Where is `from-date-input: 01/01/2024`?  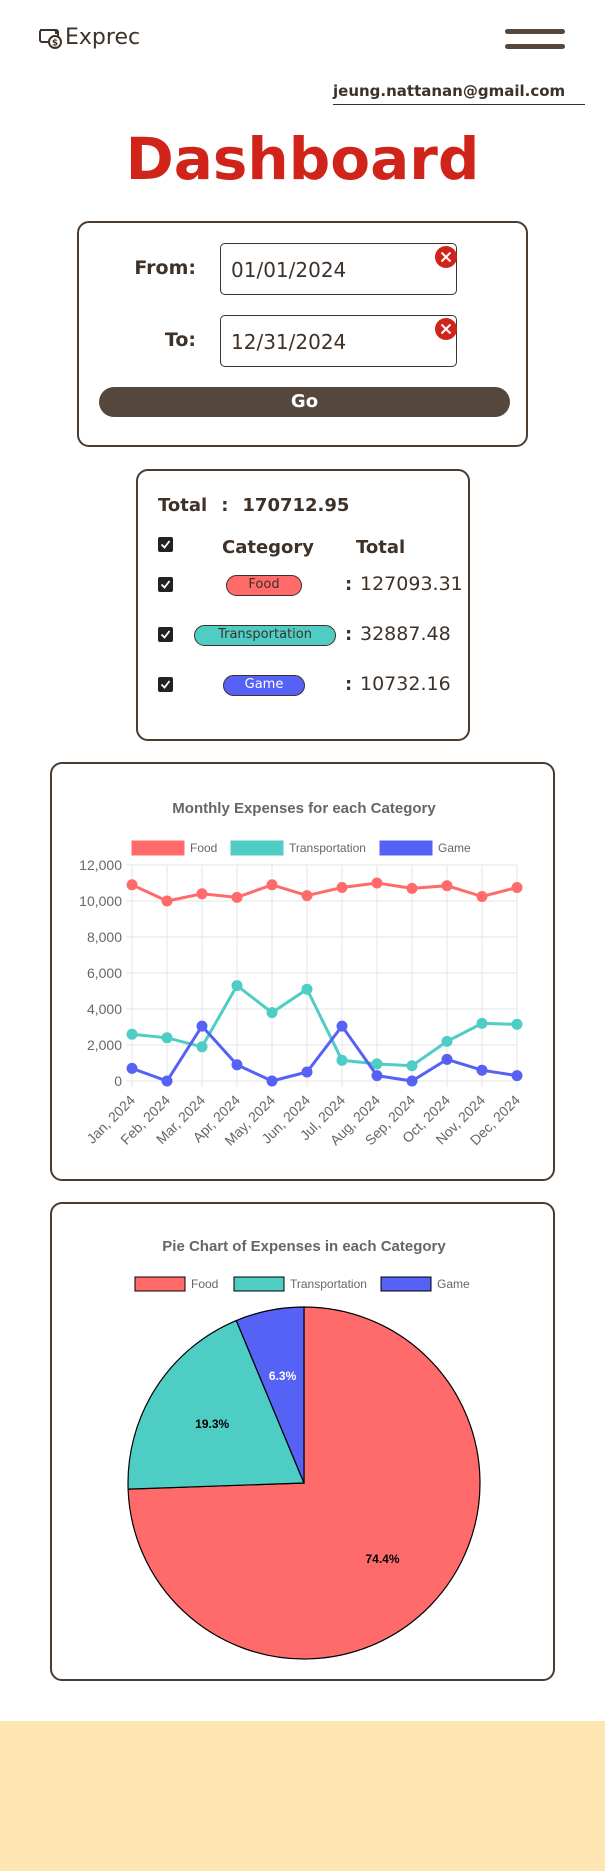
from-date-input: 01/01/2024 is located at coordinates (338, 269).